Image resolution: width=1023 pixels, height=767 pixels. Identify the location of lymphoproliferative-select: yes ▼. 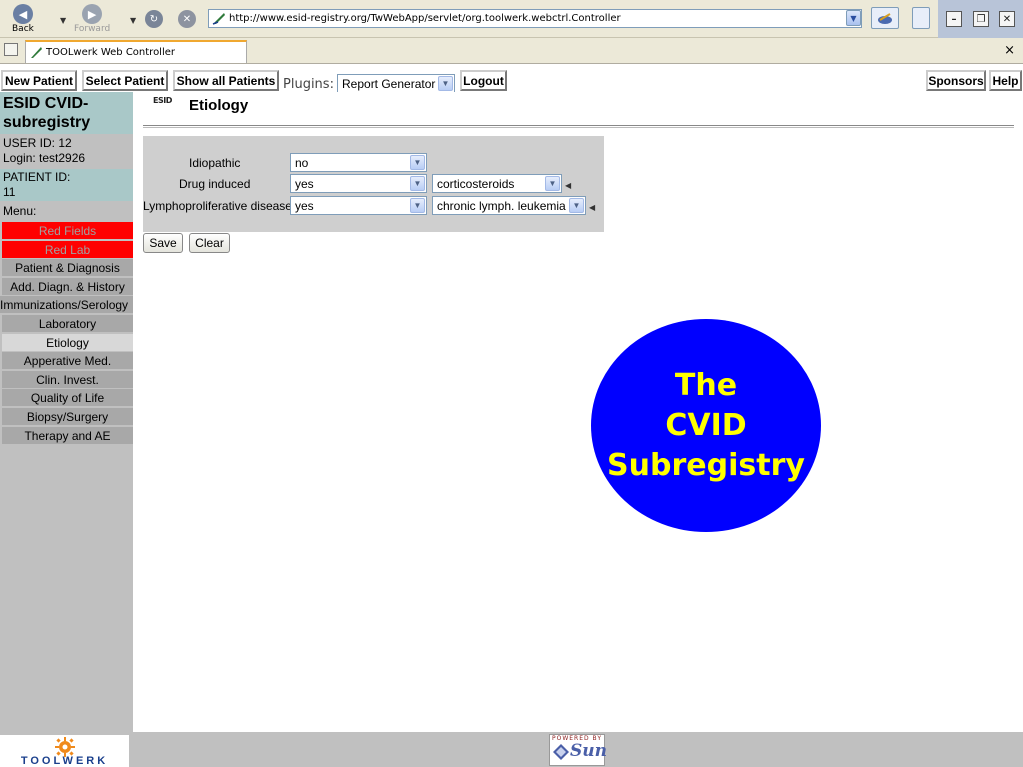
(358, 205).